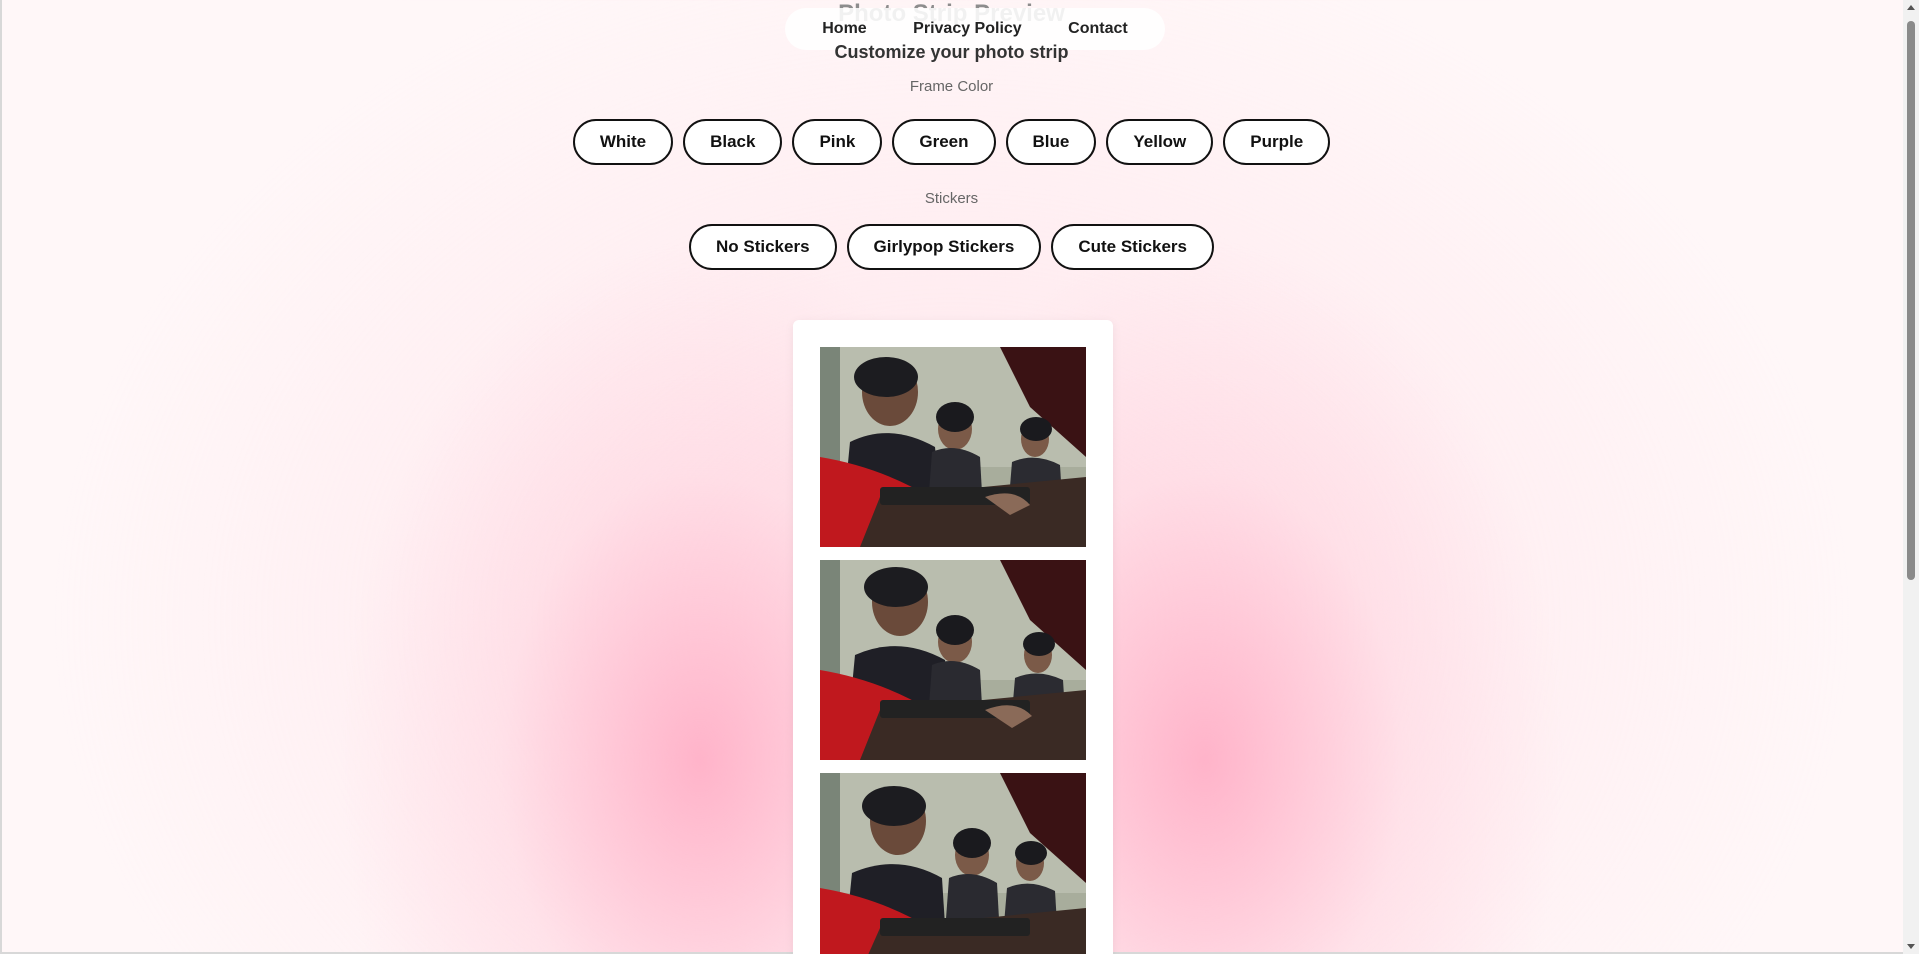 The height and width of the screenshot is (954, 1919). What do you see at coordinates (844, 29) in the screenshot?
I see `nav-home-link: Home` at bounding box center [844, 29].